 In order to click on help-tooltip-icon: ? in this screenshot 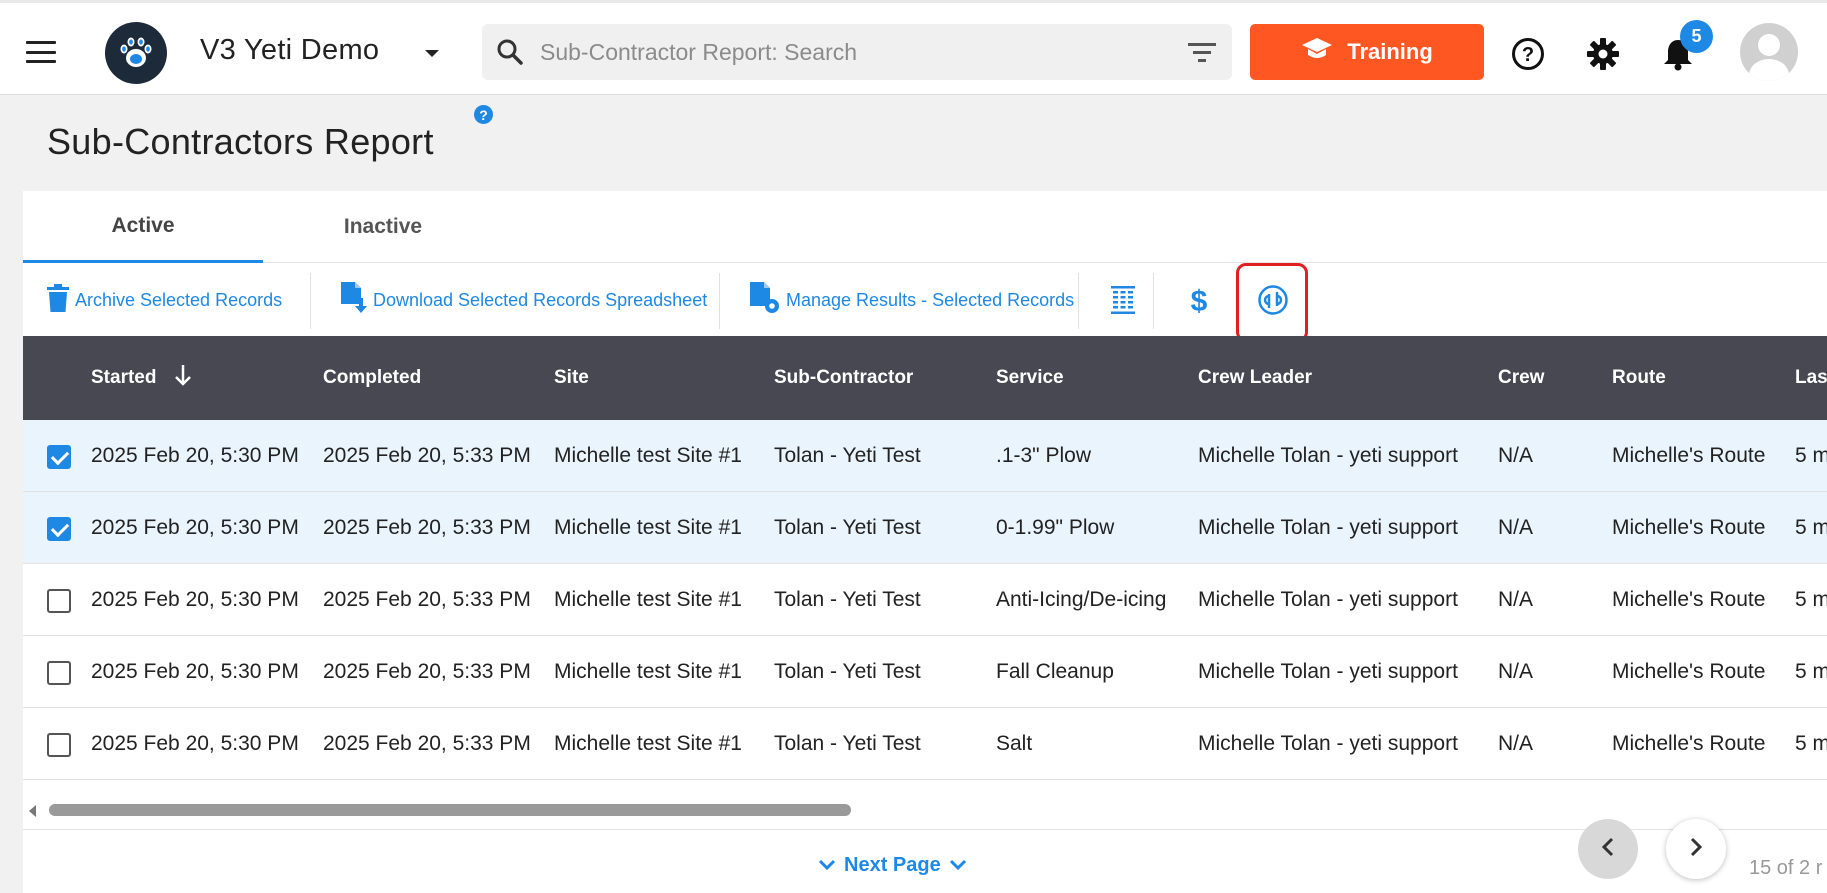, I will do `click(483, 114)`.